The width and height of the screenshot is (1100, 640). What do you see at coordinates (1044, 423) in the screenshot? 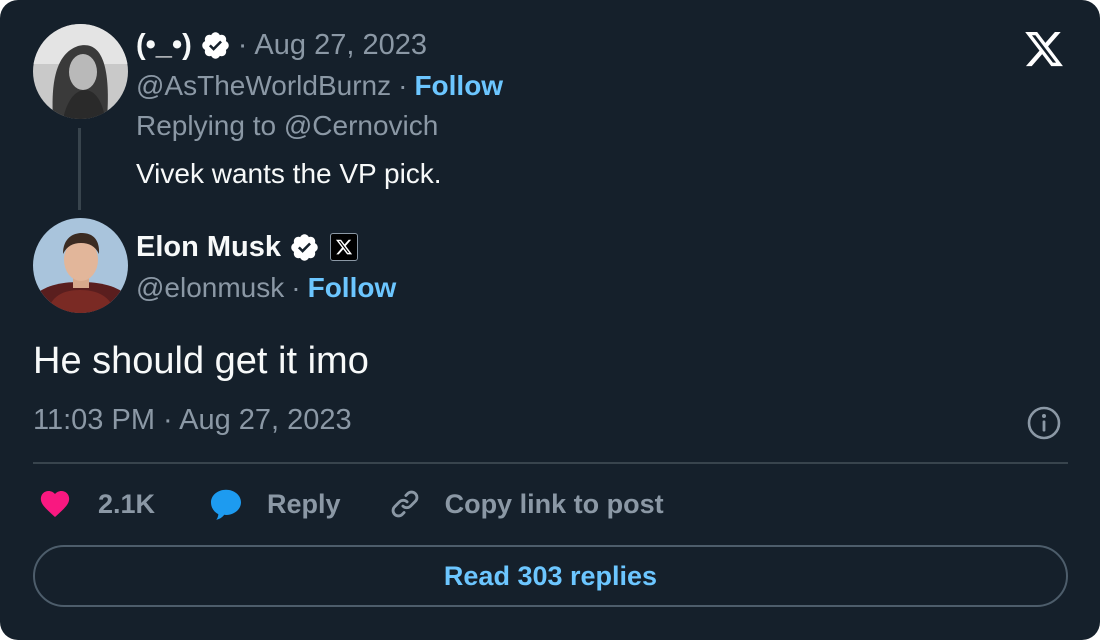
I see `info-icon` at bounding box center [1044, 423].